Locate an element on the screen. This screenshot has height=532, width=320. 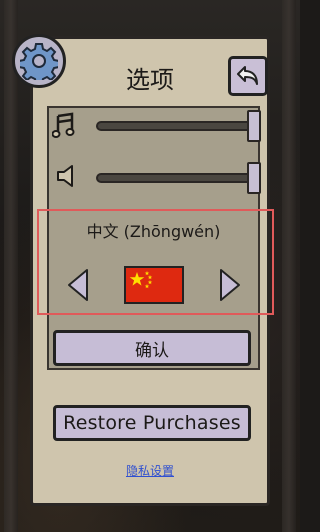
speaker-icon is located at coordinates (66, 178).